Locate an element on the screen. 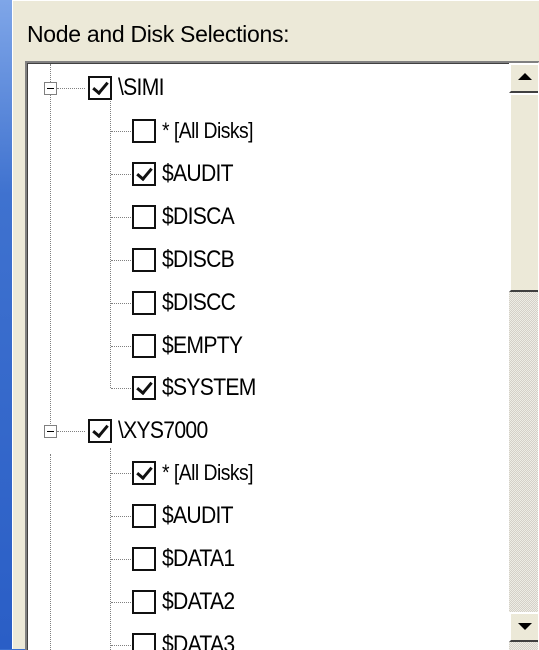 This screenshot has width=539, height=650. collapse-node-xys7000-icon is located at coordinates (50, 431).